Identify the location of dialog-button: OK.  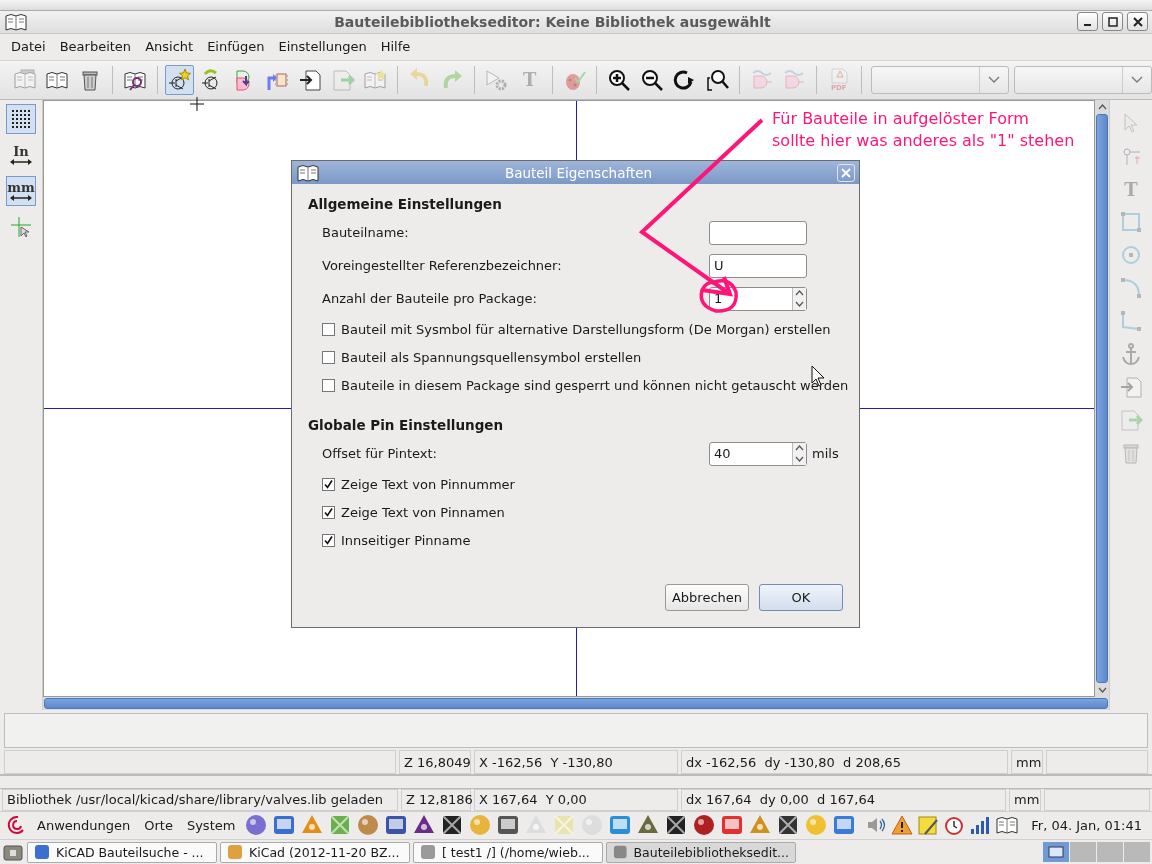
(801, 597).